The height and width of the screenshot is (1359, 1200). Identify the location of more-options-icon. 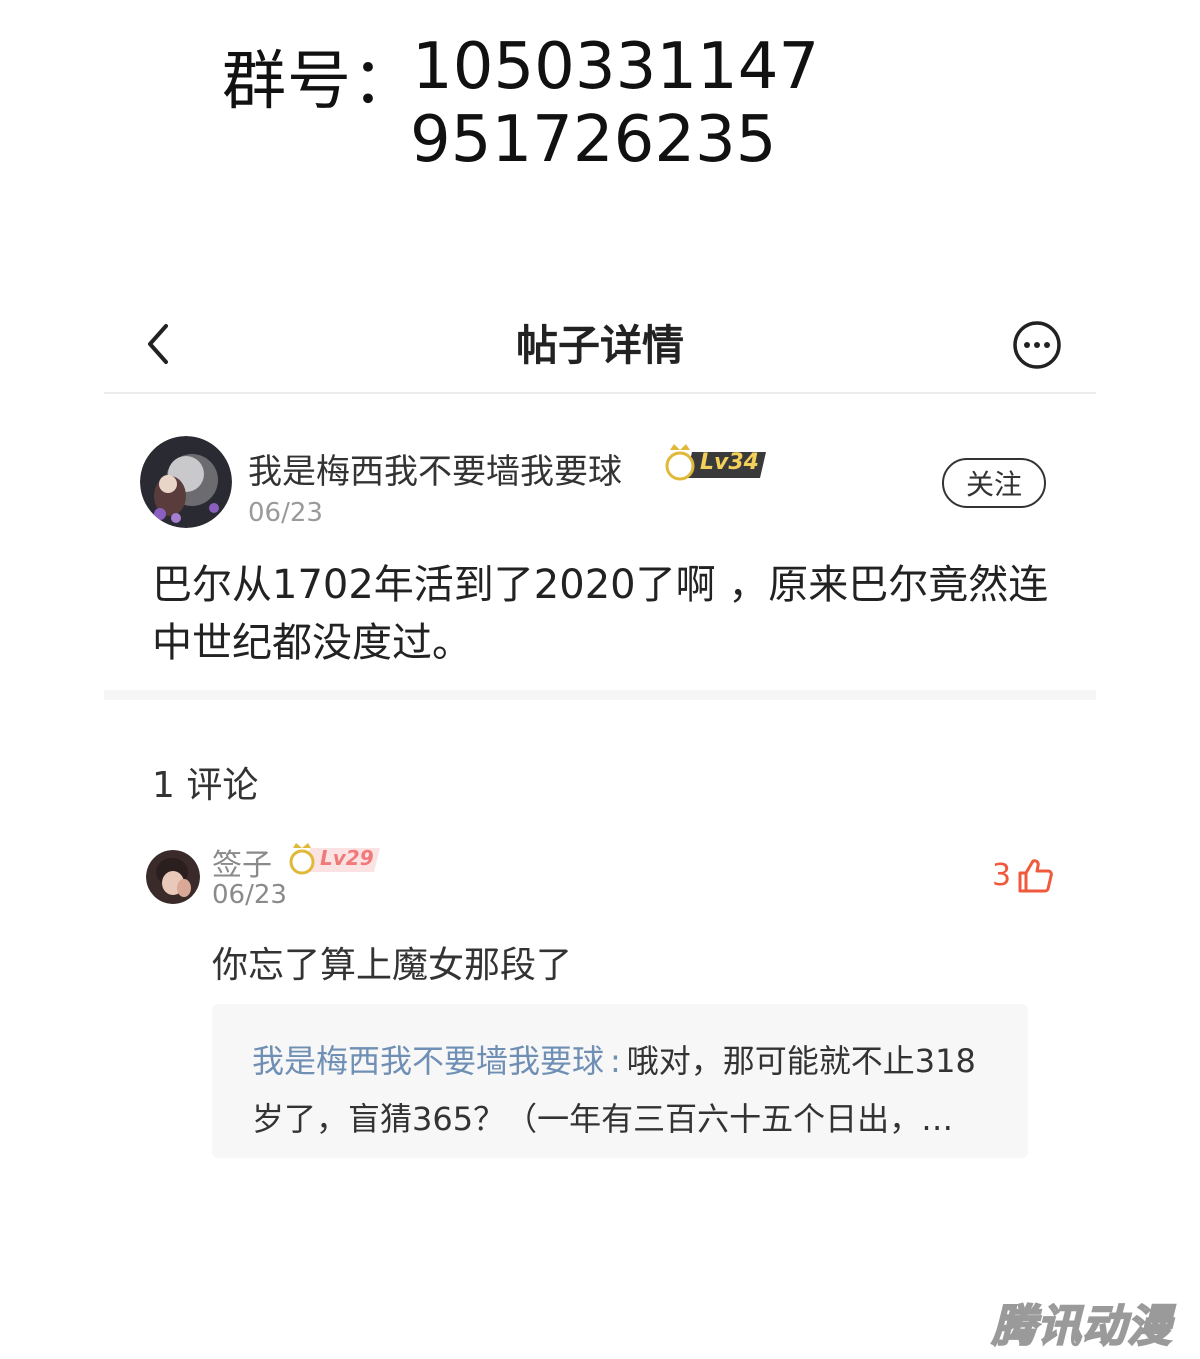
(1037, 345).